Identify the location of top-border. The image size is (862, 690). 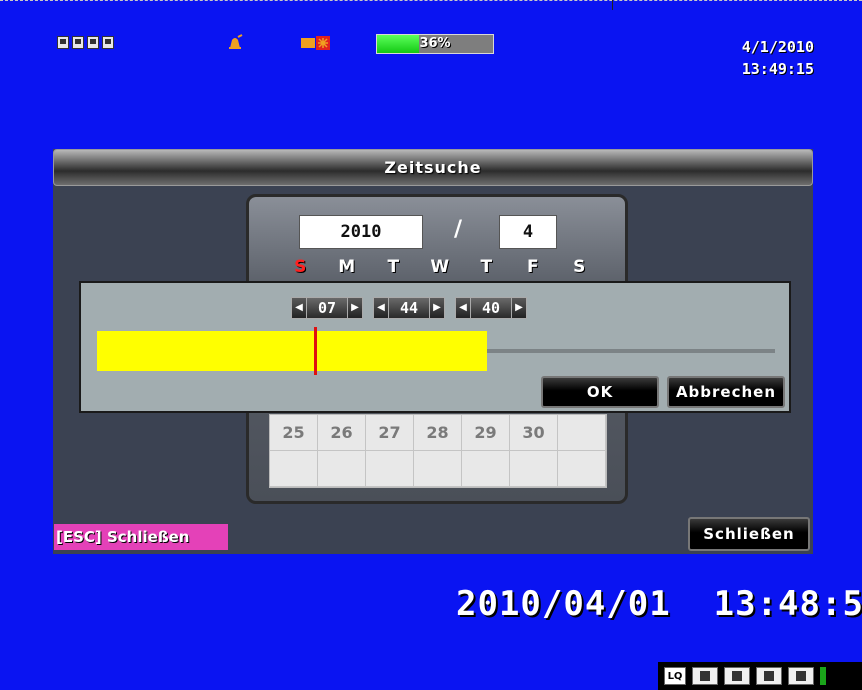
(431, 0).